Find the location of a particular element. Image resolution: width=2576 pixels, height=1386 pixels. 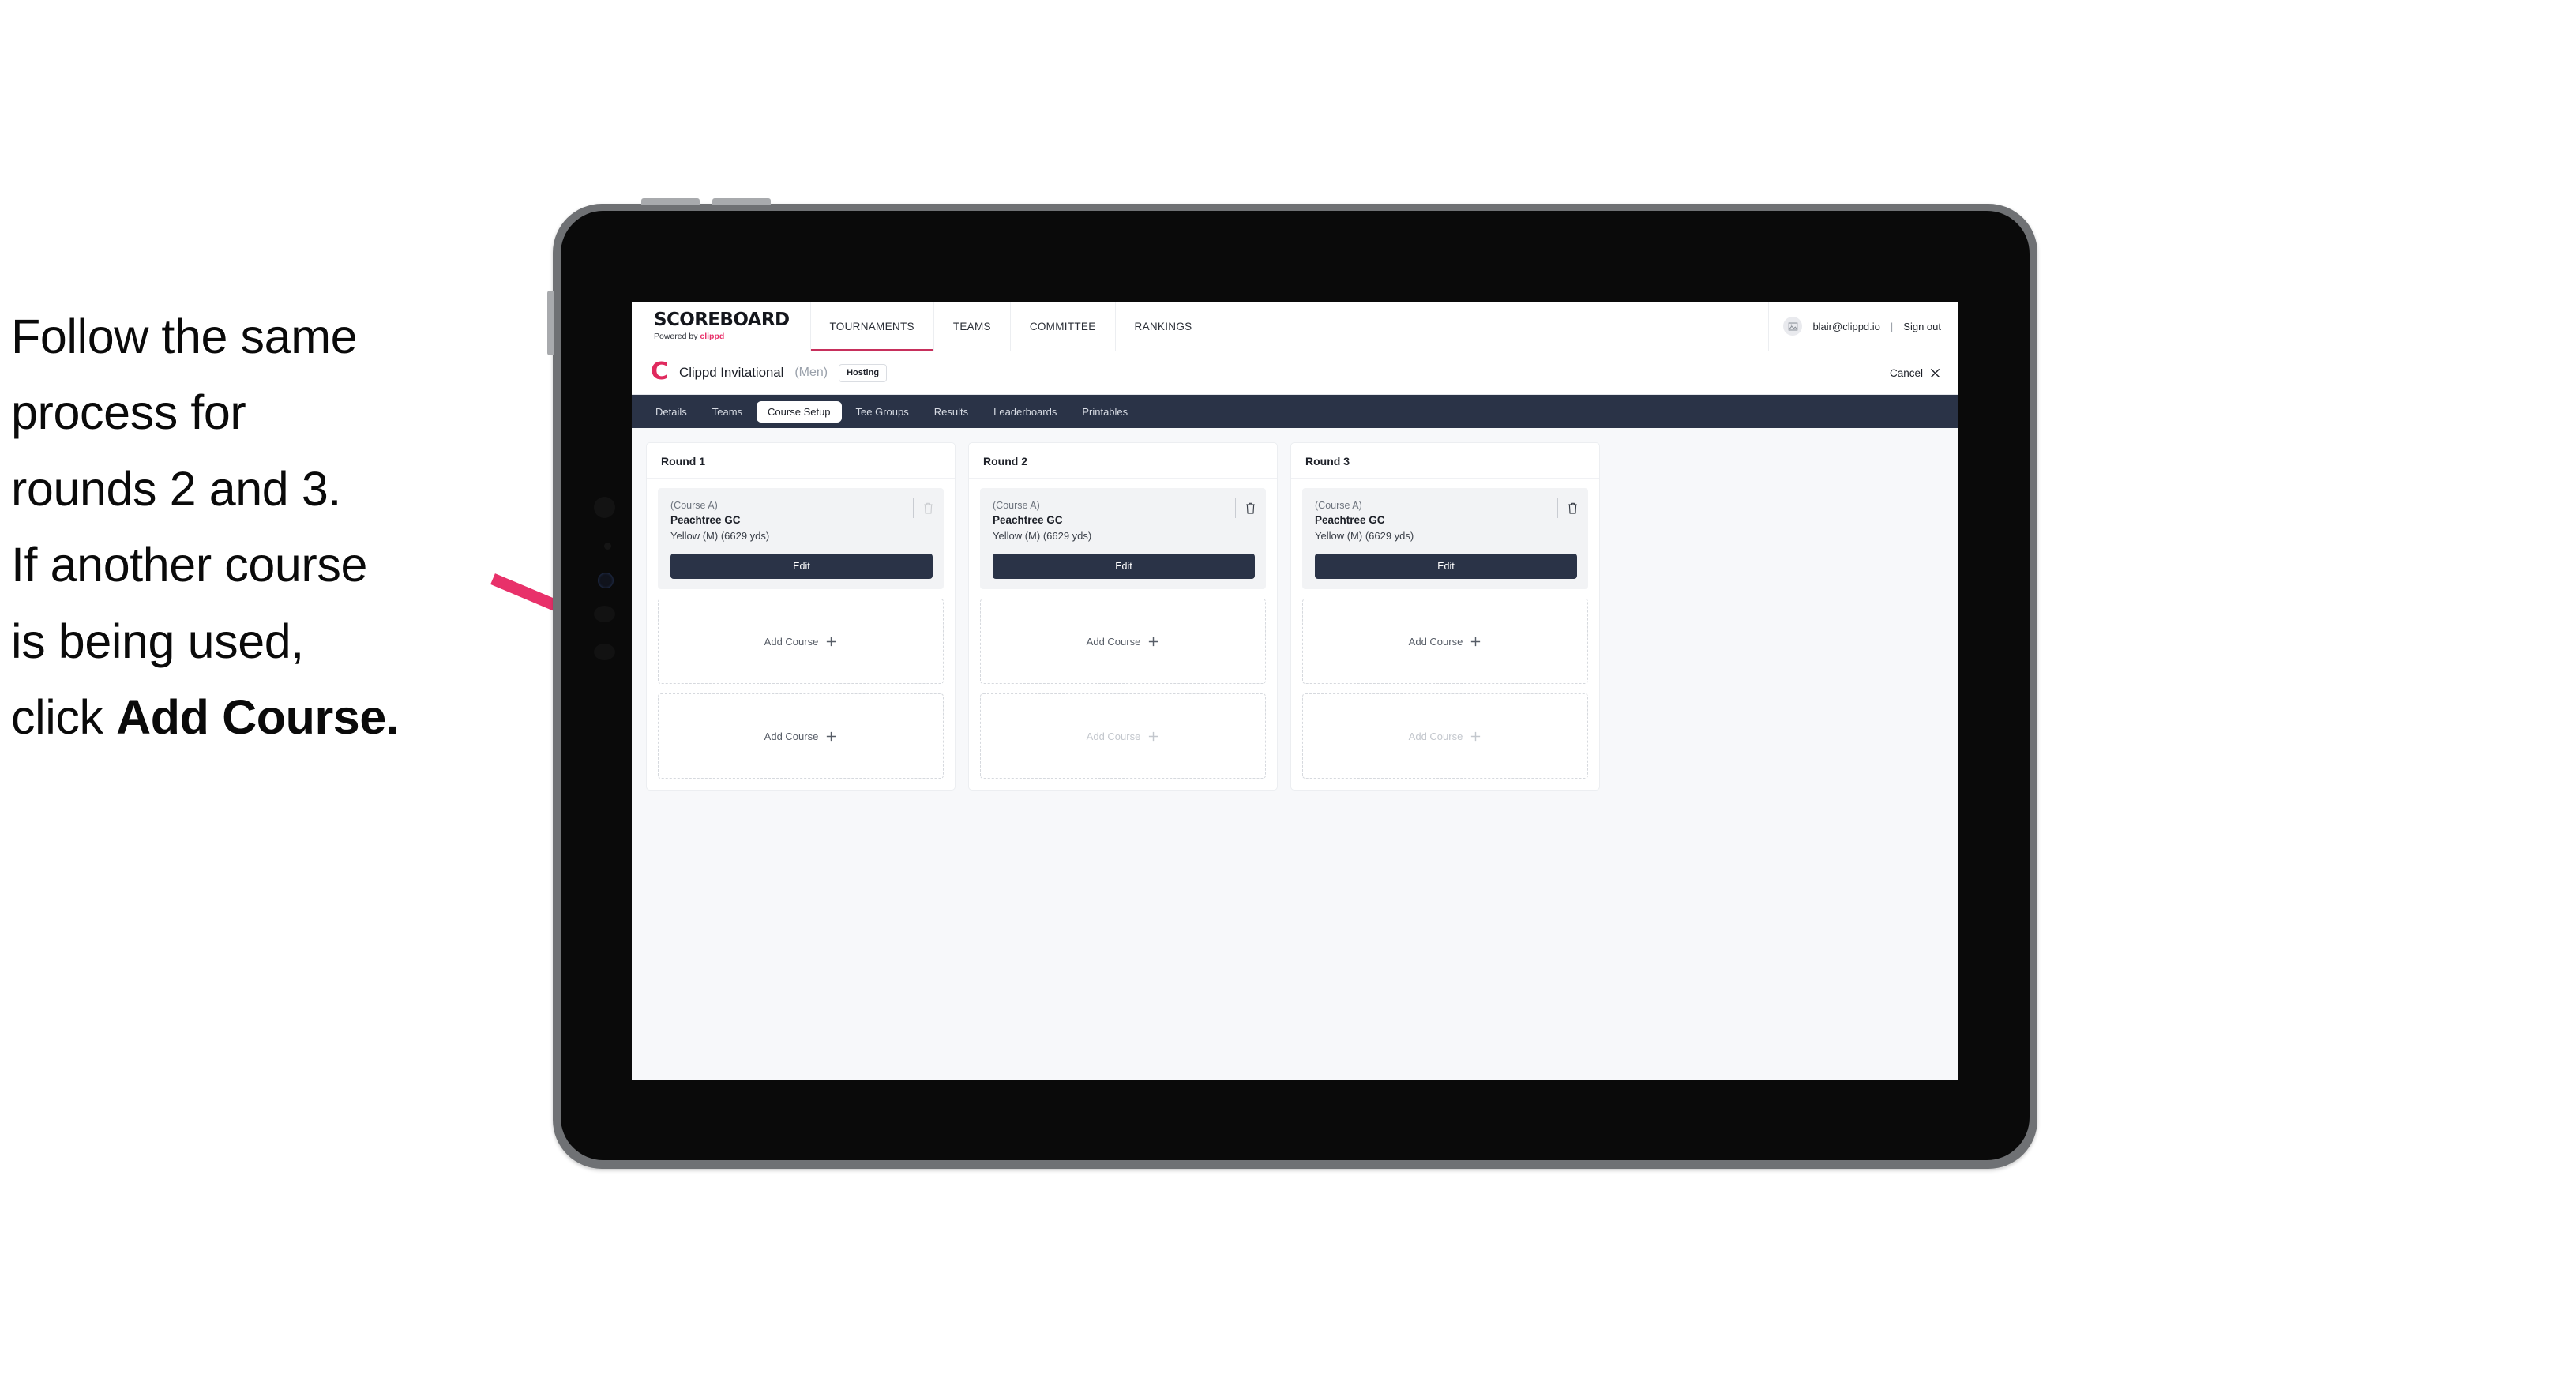

clippd-logo-icon: C is located at coordinates (660, 371).